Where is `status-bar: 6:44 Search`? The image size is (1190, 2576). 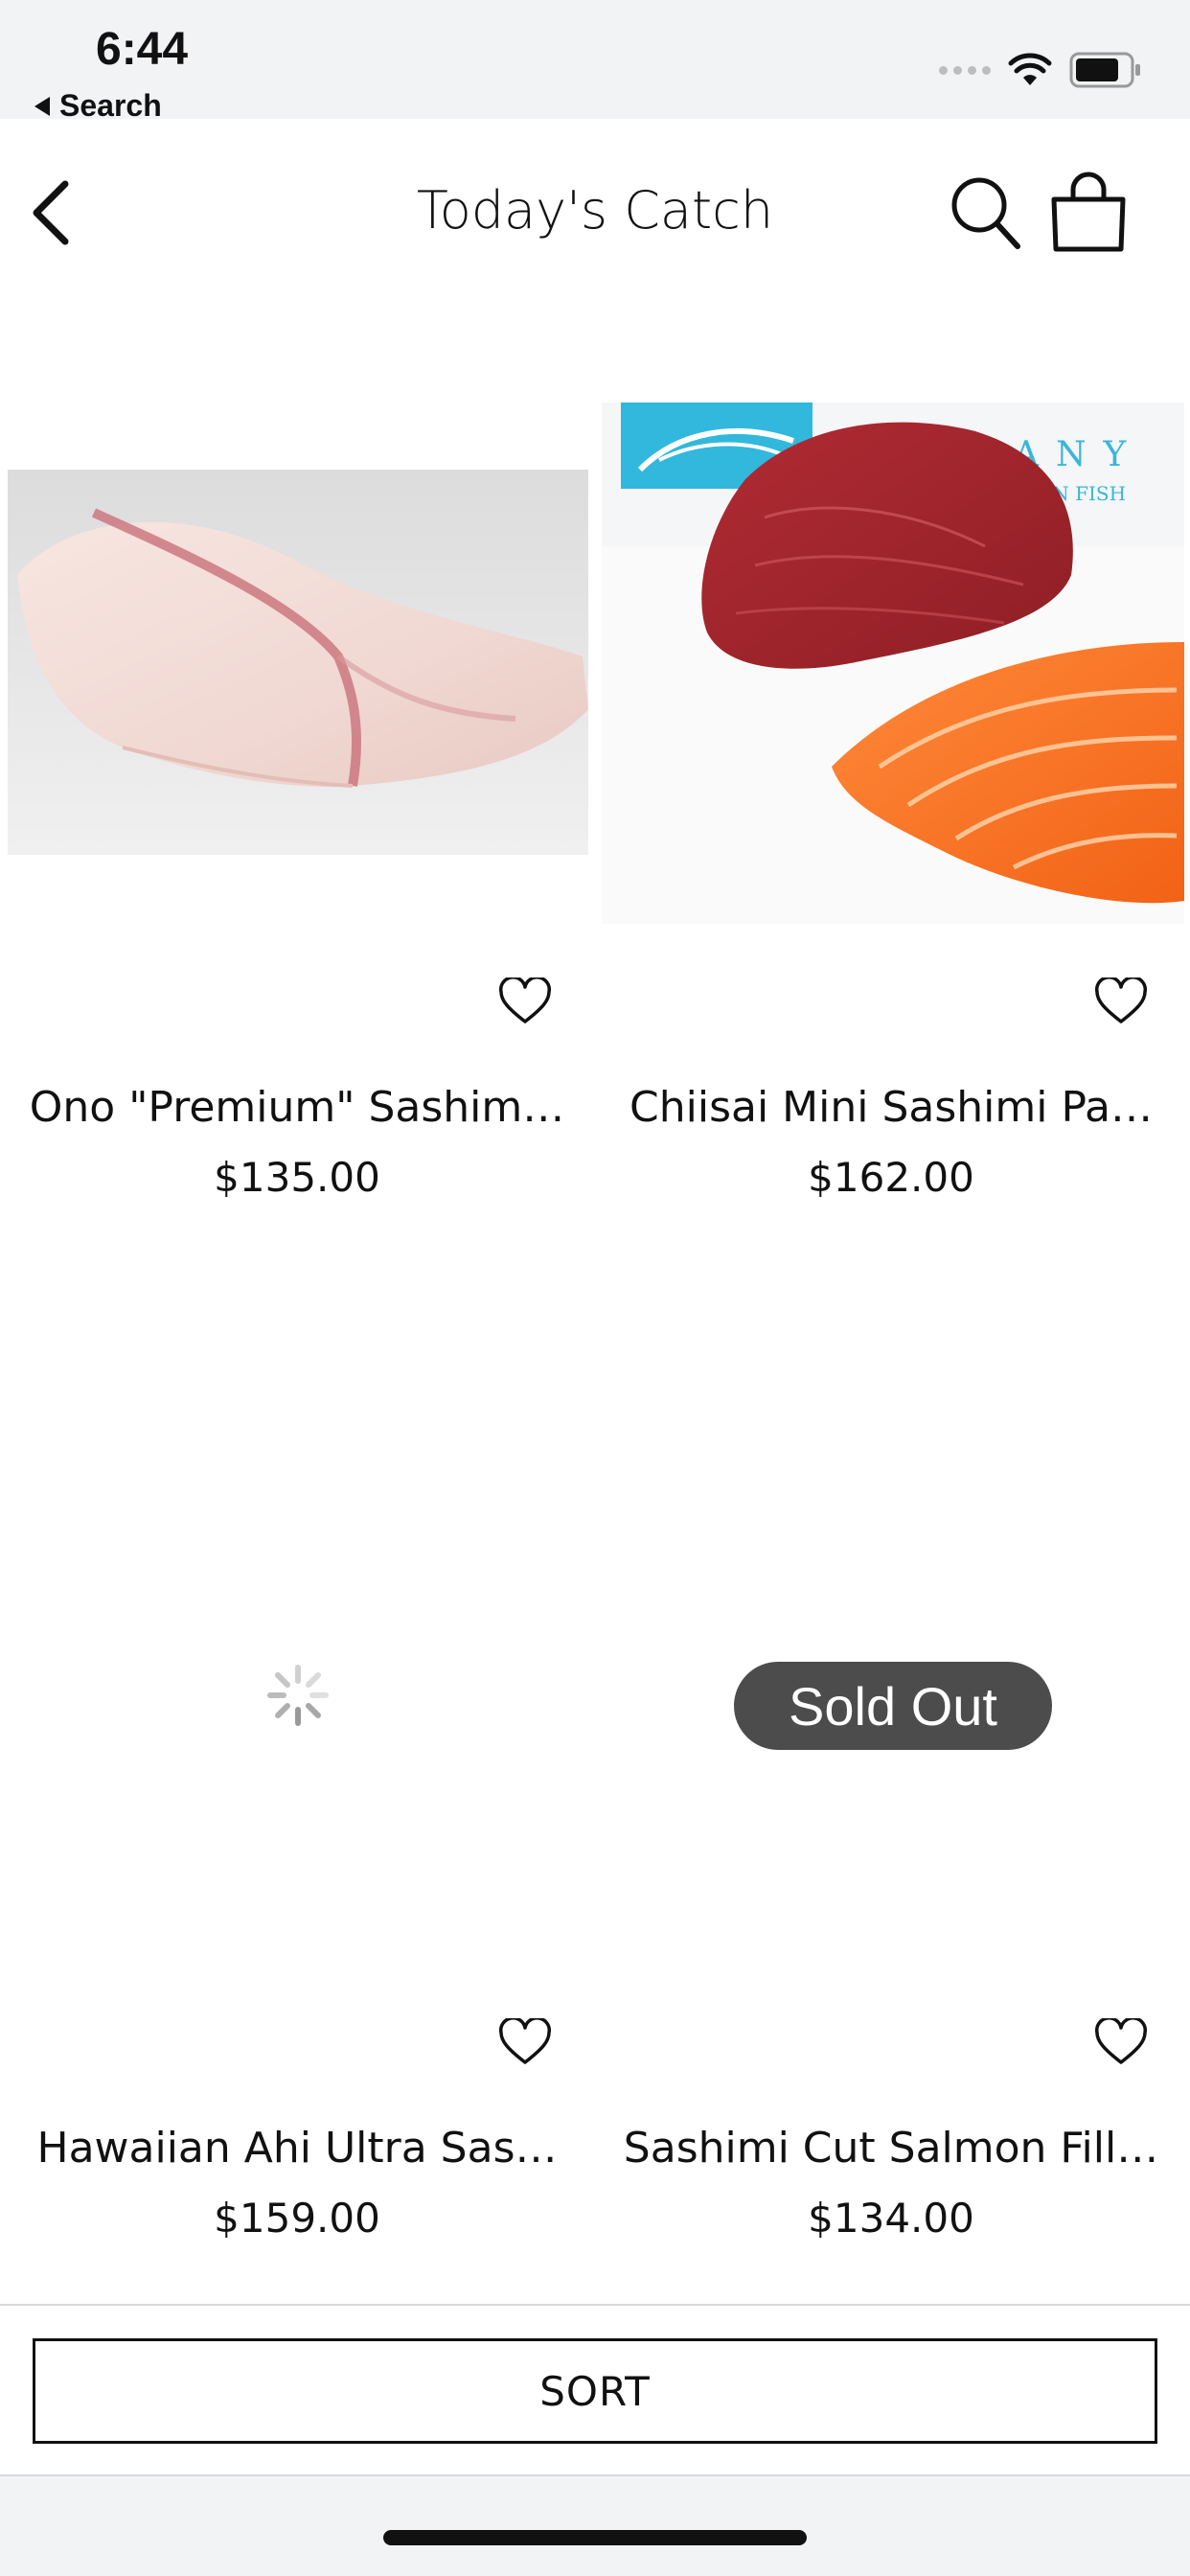
status-bar: 6:44 Search is located at coordinates (595, 62).